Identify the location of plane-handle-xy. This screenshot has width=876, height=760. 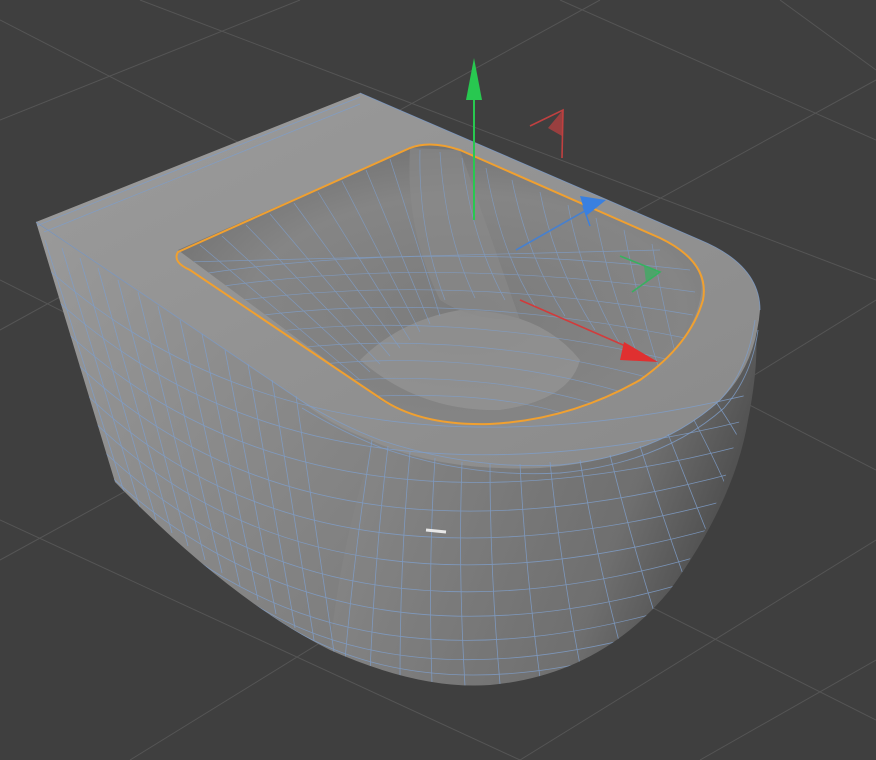
(546, 133).